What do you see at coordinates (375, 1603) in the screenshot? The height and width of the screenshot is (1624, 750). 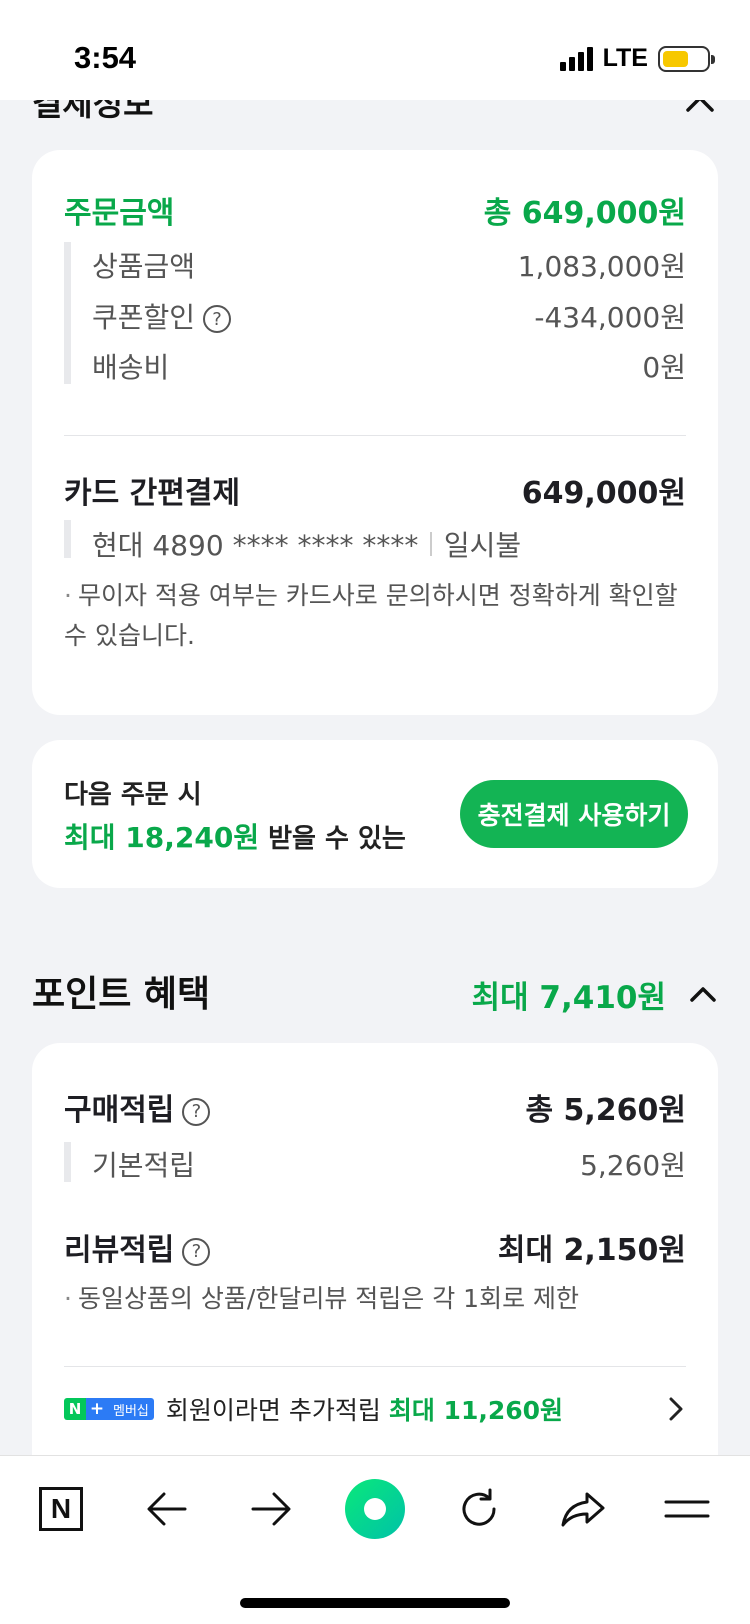 I see `home-indicator` at bounding box center [375, 1603].